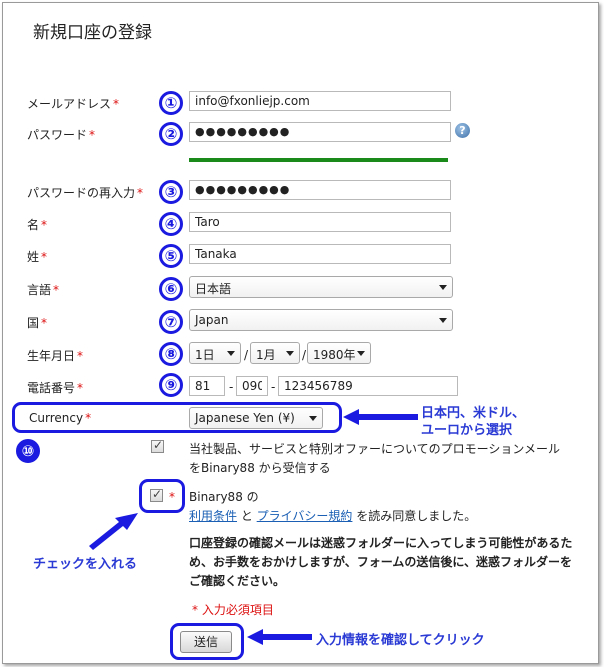  What do you see at coordinates (85, 564) in the screenshot?
I see `check-note: チェックを入れる` at bounding box center [85, 564].